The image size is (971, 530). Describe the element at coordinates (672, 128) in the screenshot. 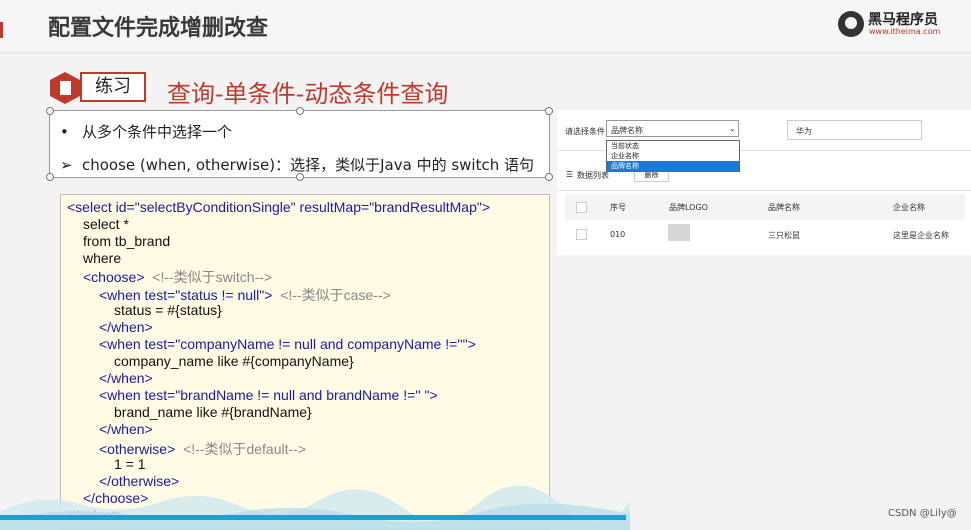

I see `condition-select: 品牌名称 ⌄` at that location.